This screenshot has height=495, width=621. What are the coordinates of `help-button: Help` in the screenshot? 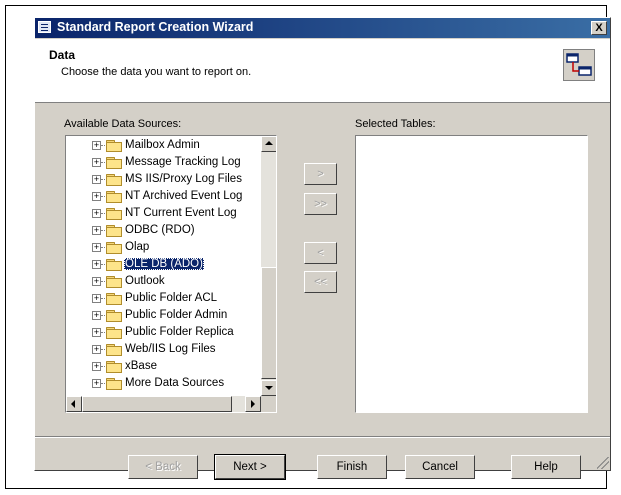 It's located at (546, 467).